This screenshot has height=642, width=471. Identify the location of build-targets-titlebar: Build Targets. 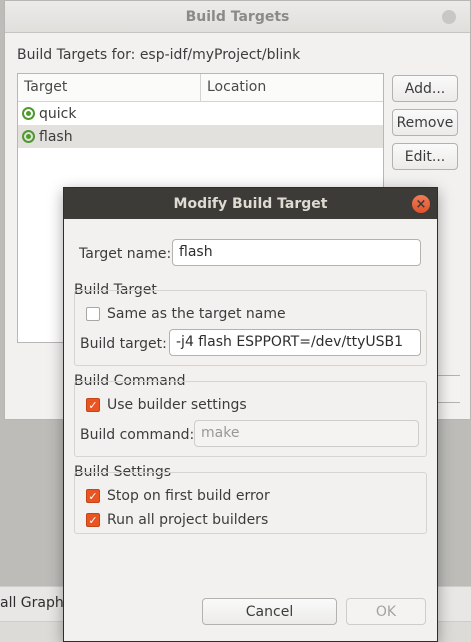
(237, 17).